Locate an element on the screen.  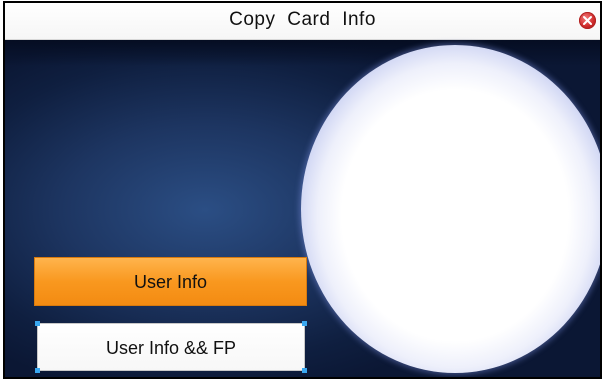
focus-corner-bottom-left is located at coordinates (37, 370).